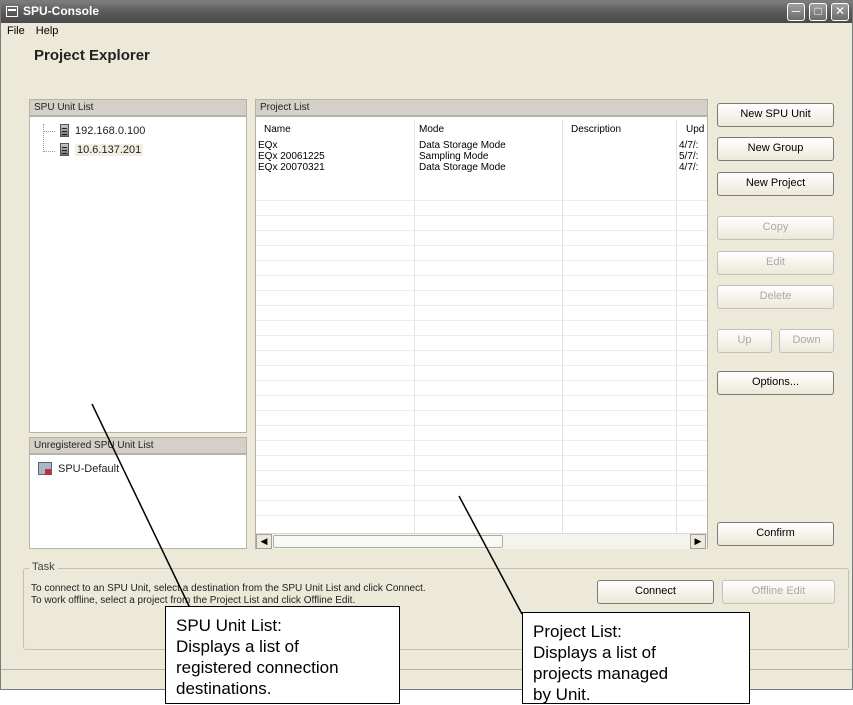 The width and height of the screenshot is (853, 705). What do you see at coordinates (229, 625) in the screenshot?
I see `callout-line: SPU Unit List:` at bounding box center [229, 625].